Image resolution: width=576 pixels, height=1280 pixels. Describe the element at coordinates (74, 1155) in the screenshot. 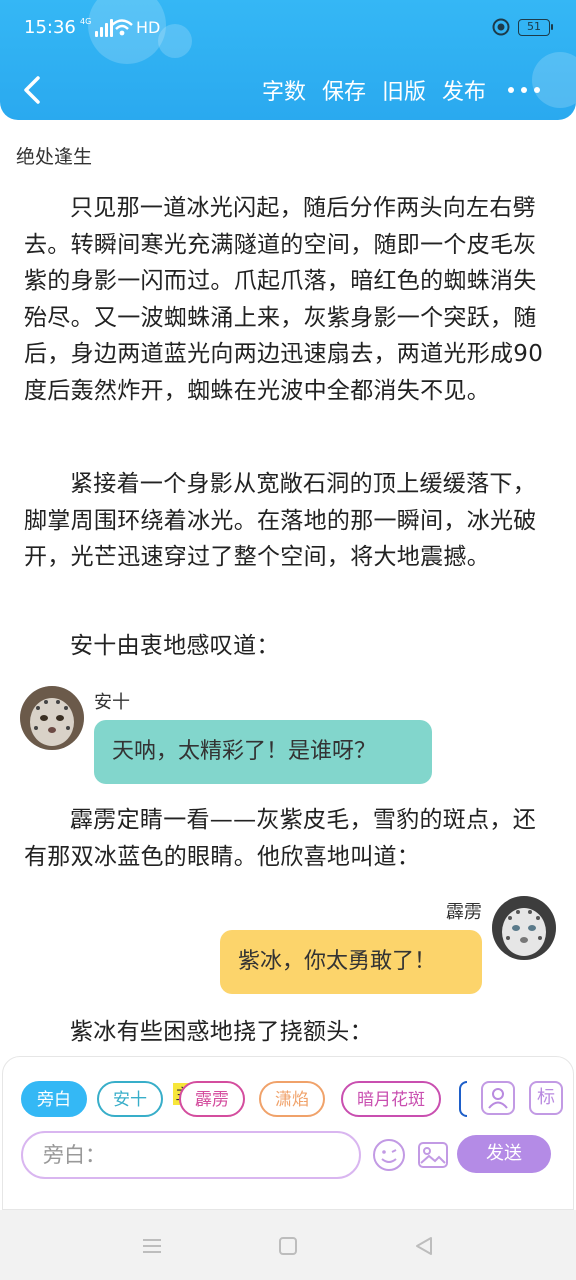

I see `input-placeholder: 旁白：` at that location.